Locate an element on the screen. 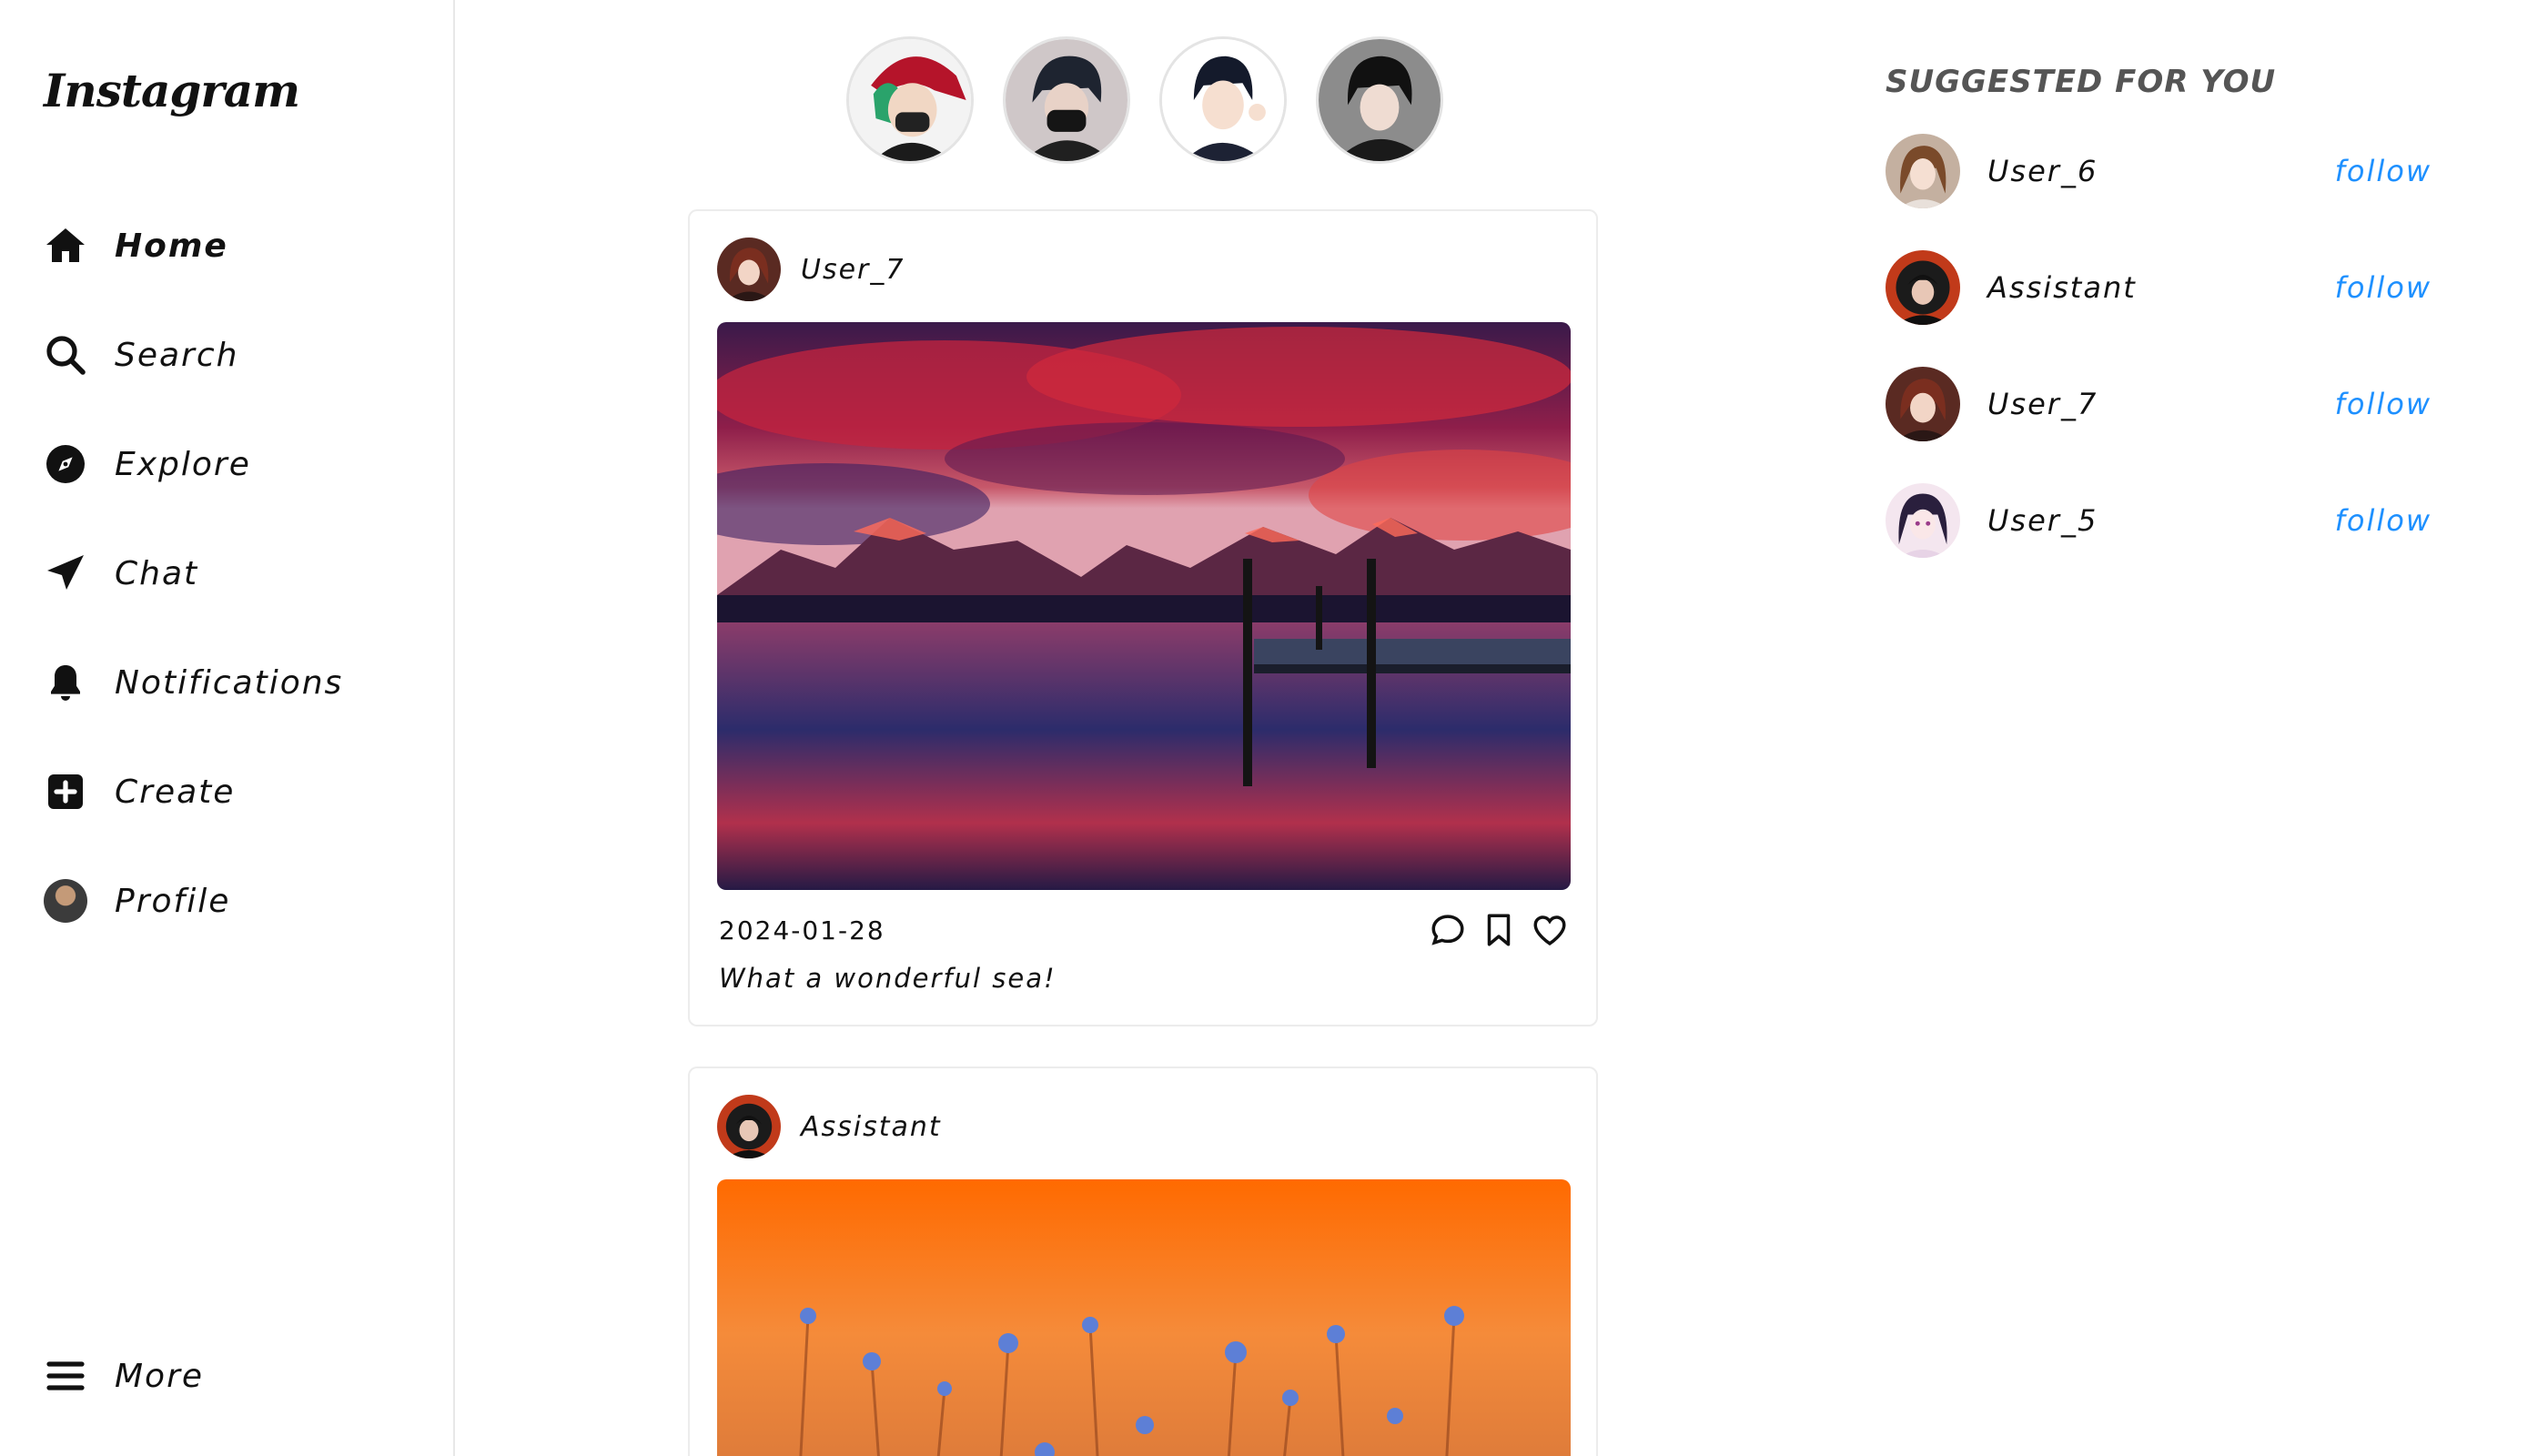 The width and height of the screenshot is (2548, 1456). suggestion-item: User_6 follow is located at coordinates (2159, 171).